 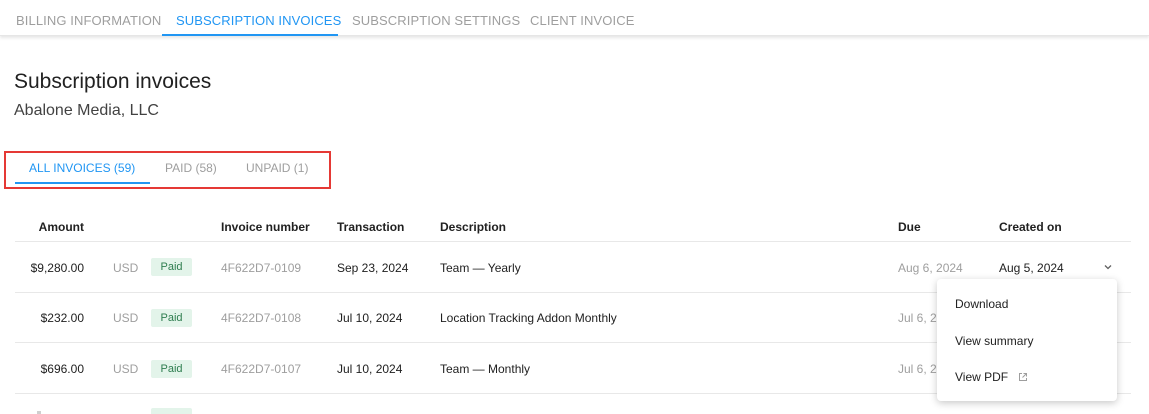 I want to click on column-header-due: Due, so click(x=909, y=227).